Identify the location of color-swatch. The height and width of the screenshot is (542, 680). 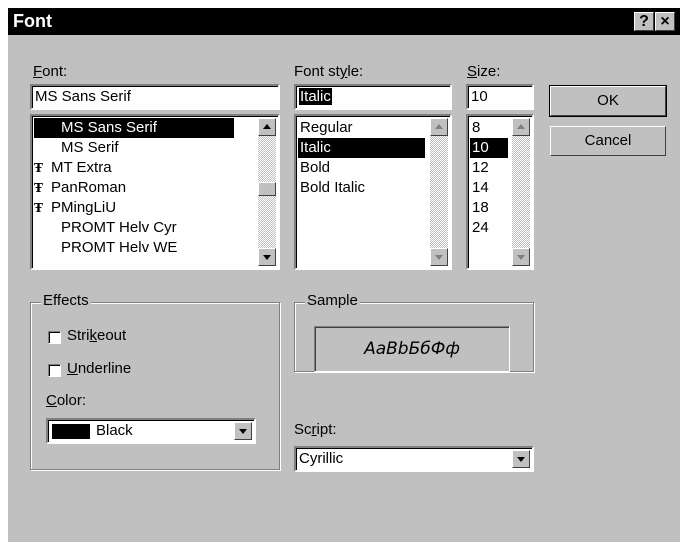
(71, 431).